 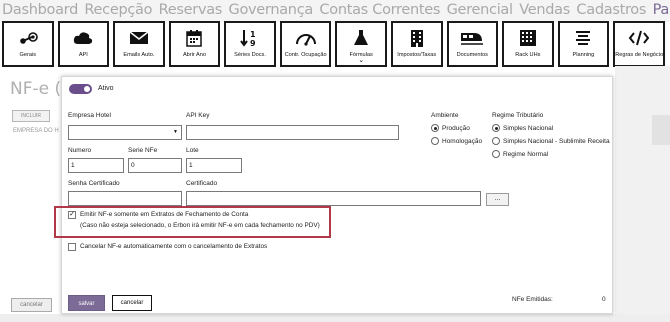 I want to click on toolbar-impostos-button: Impostos/Taxas, so click(x=416, y=44).